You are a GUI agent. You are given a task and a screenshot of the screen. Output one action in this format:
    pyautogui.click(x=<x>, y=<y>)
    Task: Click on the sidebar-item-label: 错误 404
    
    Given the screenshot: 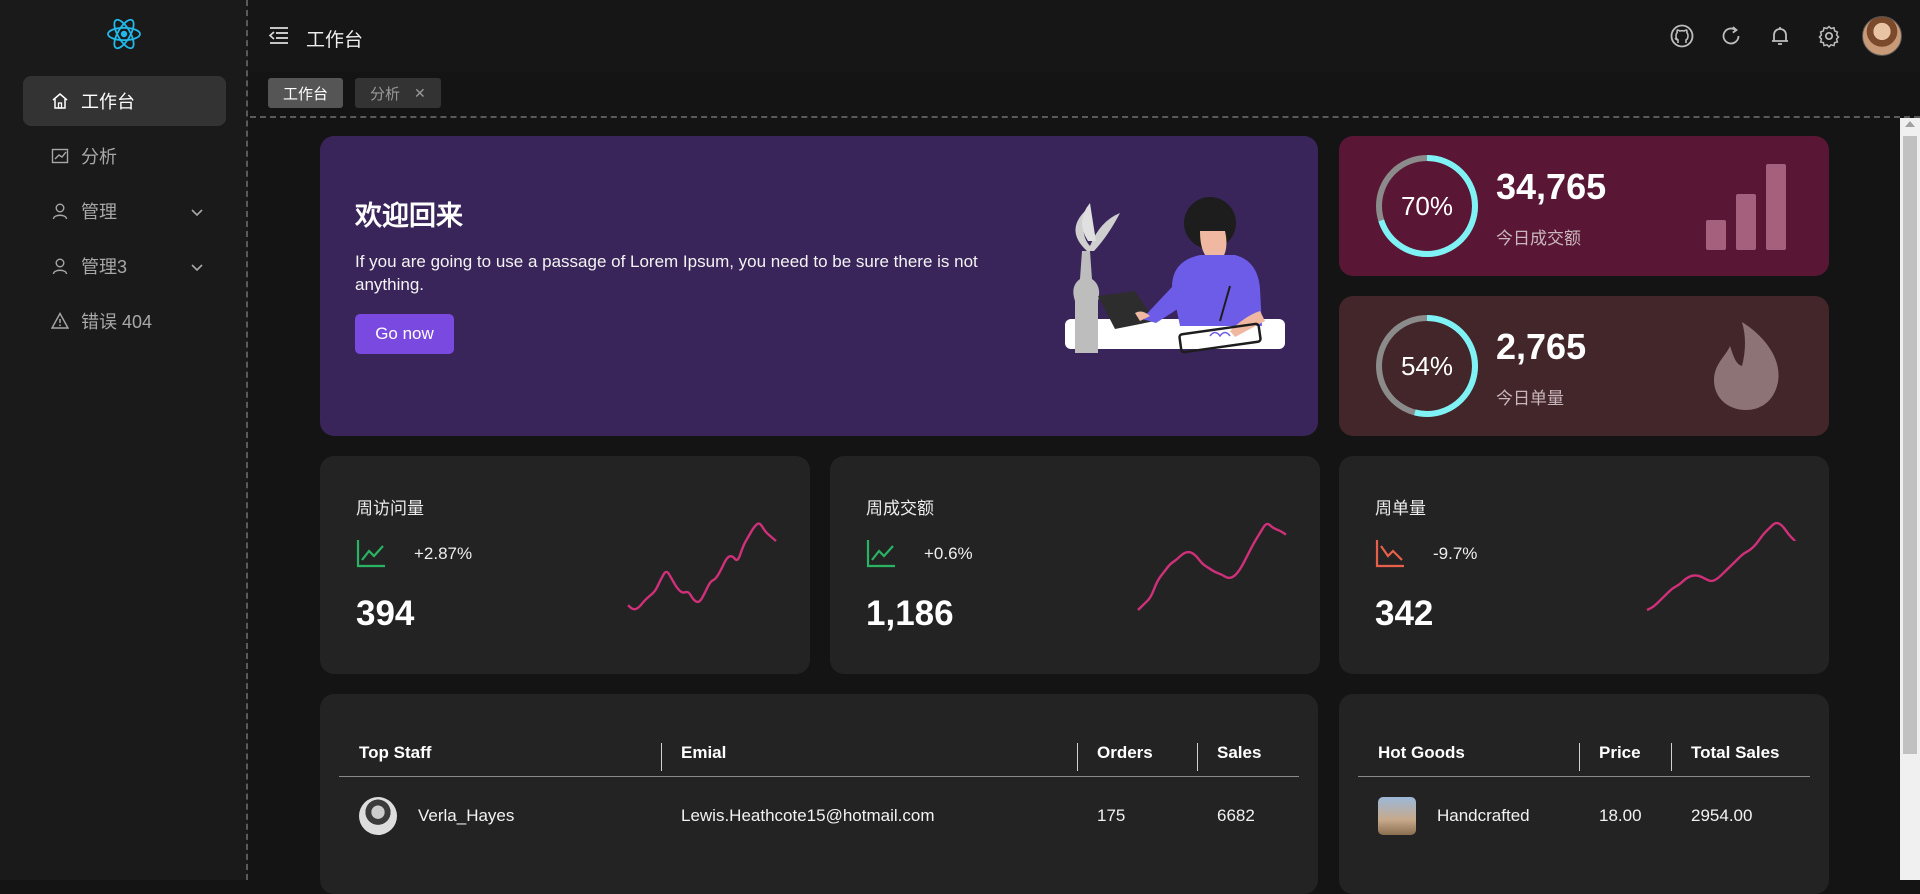 What is the action you would take?
    pyautogui.click(x=117, y=322)
    